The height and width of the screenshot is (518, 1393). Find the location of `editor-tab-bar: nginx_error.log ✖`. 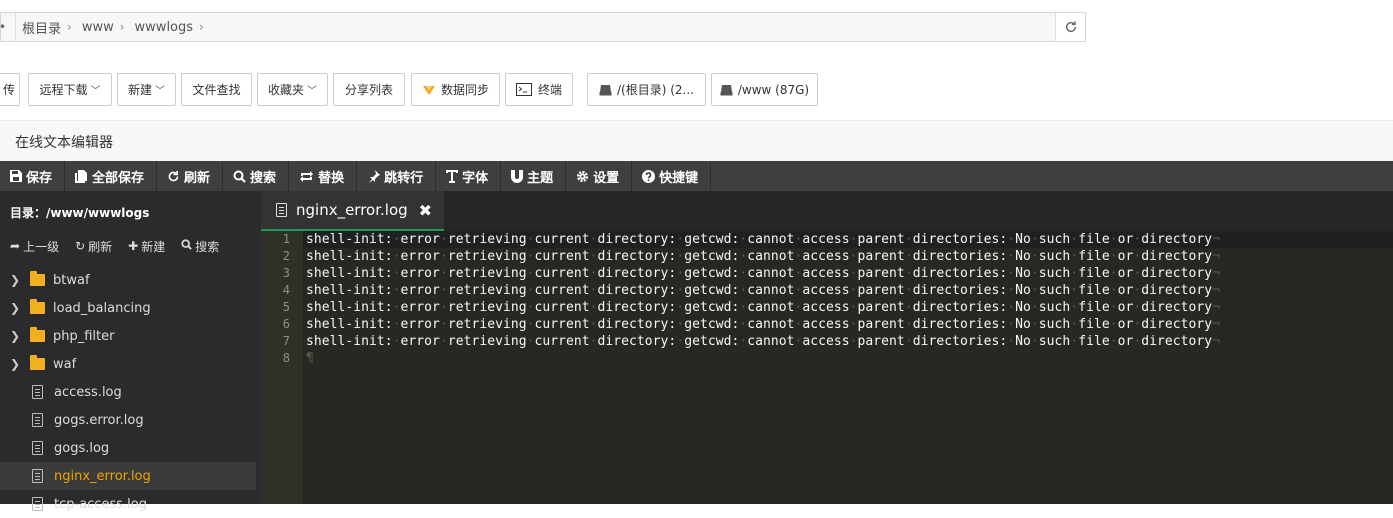

editor-tab-bar: nginx_error.log ✖ is located at coordinates (827, 211).